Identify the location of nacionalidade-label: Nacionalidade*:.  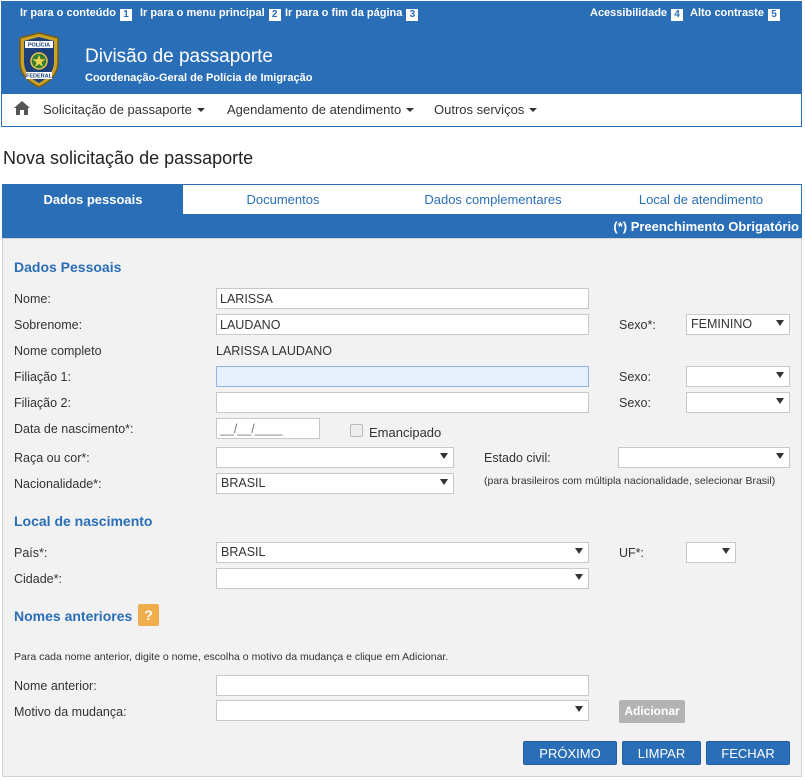
(58, 484).